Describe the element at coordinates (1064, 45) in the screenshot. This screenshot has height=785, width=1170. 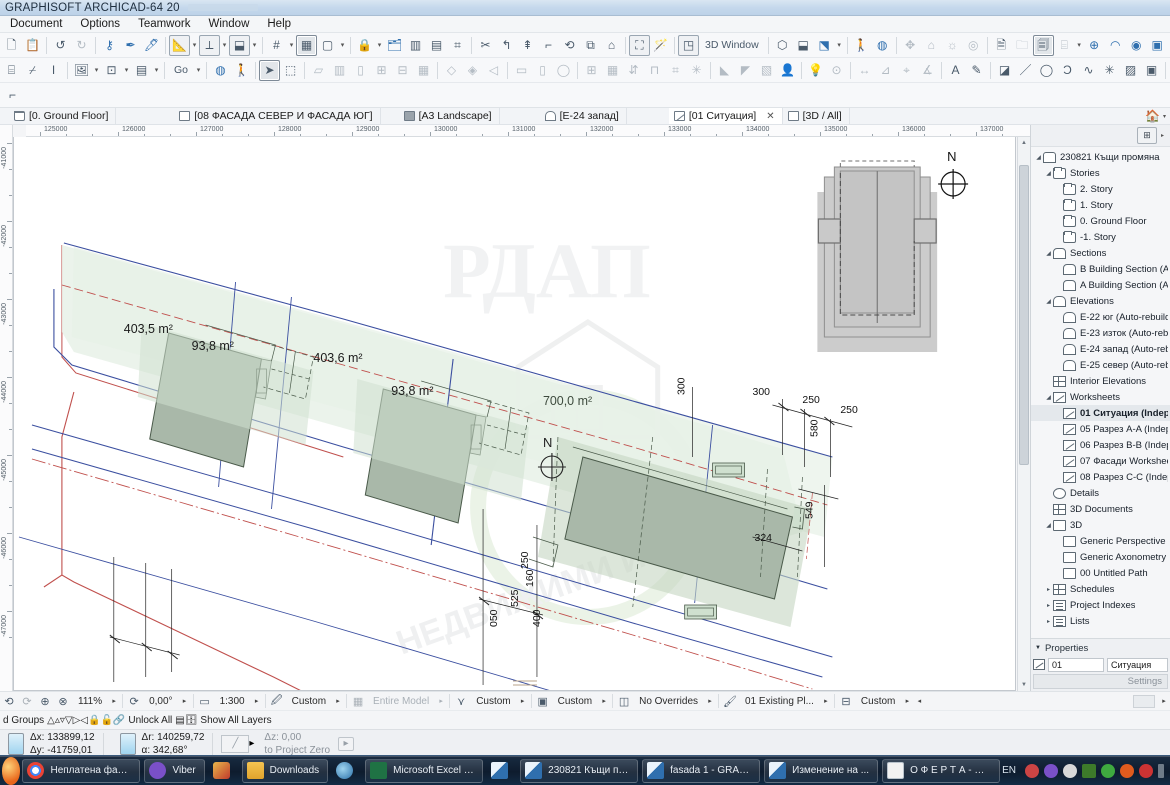
I see `publish-icon: ⌸` at that location.